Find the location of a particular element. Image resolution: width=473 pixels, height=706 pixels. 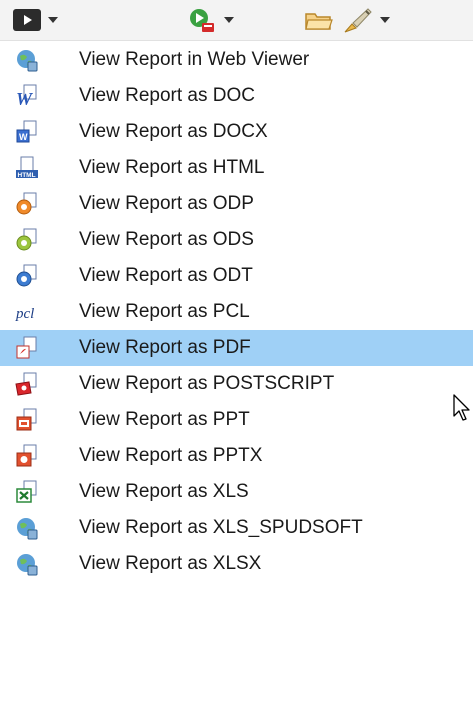

menu-item-odt: View Report as ODT is located at coordinates (236, 276).